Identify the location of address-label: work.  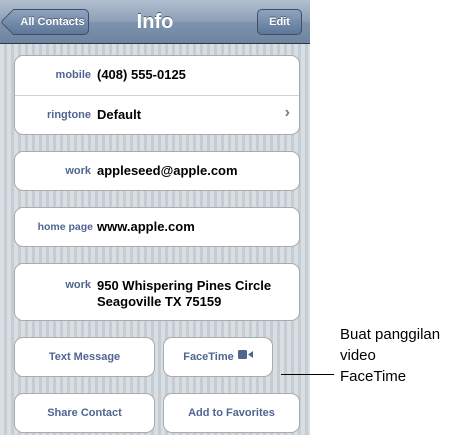
(78, 285).